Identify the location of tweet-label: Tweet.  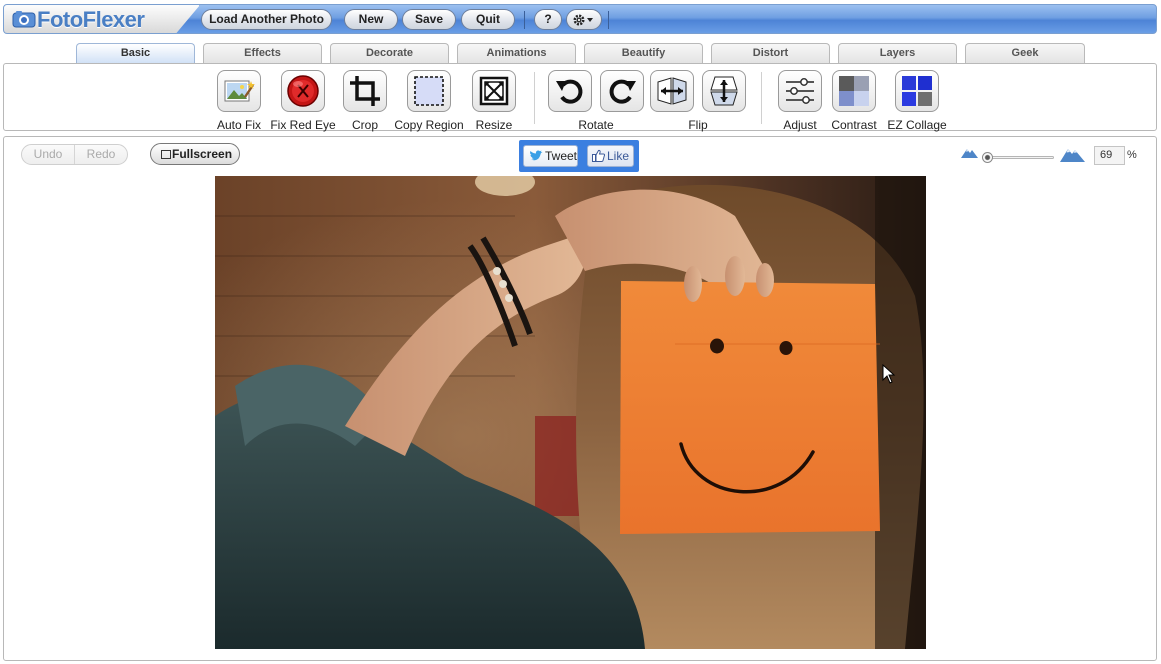
(561, 156).